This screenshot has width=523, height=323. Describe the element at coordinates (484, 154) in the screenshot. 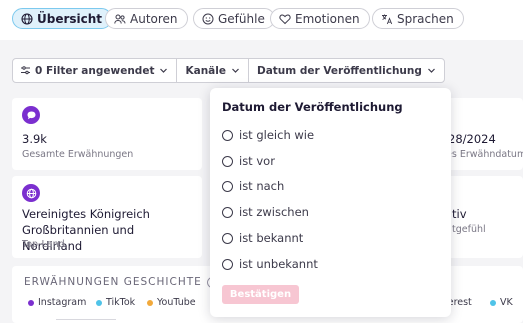

I see `date-label: es Erwähndatum` at that location.